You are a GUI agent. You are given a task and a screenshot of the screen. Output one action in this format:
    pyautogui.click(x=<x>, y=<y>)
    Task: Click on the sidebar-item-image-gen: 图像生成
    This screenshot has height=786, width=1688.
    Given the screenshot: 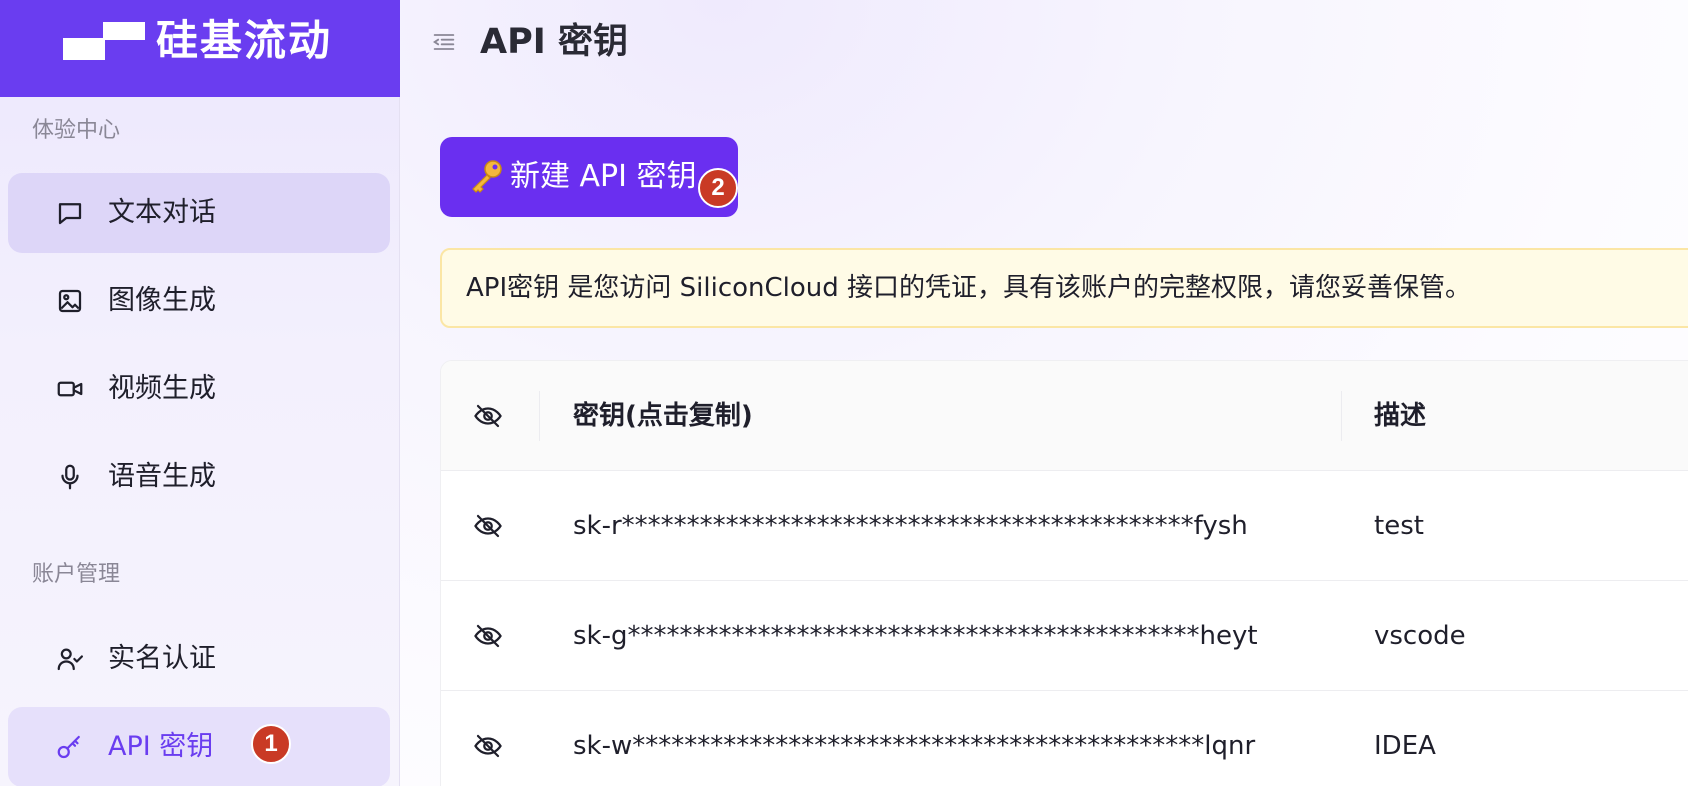 What is the action you would take?
    pyautogui.click(x=199, y=301)
    